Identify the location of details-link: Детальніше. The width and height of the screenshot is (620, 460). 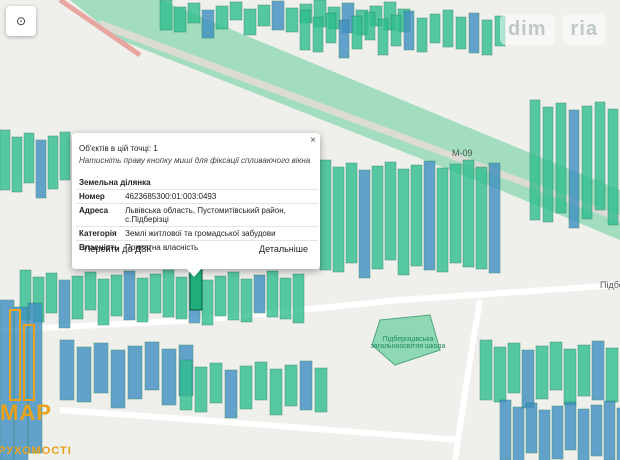
(283, 249).